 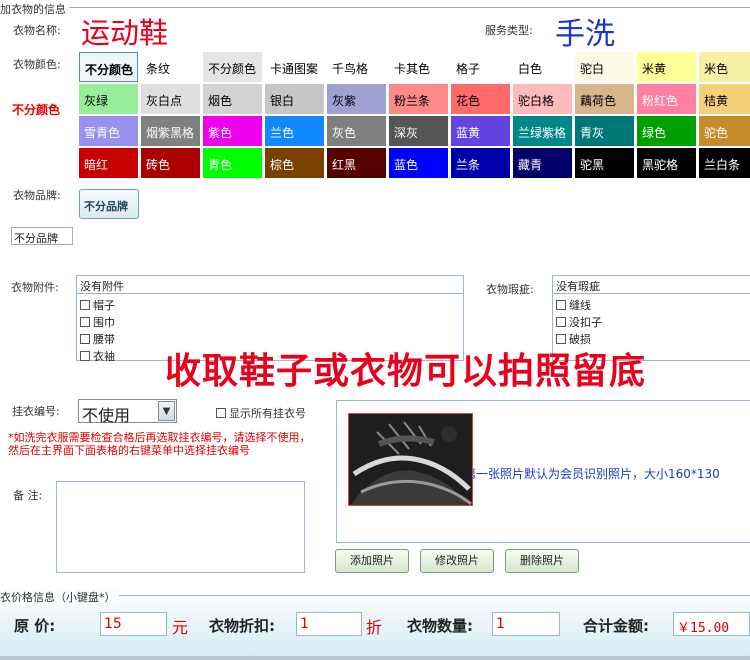 What do you see at coordinates (42, 236) in the screenshot?
I see `selected-brand: 不分品牌` at bounding box center [42, 236].